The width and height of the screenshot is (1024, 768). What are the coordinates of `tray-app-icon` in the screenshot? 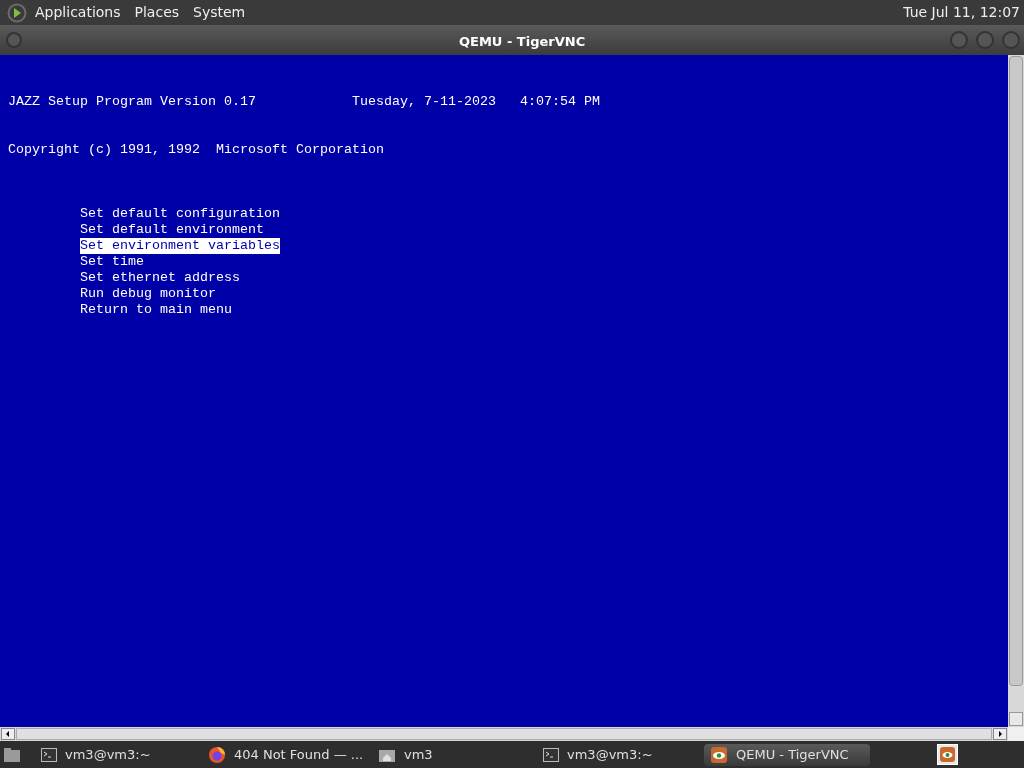 It's located at (947, 754).